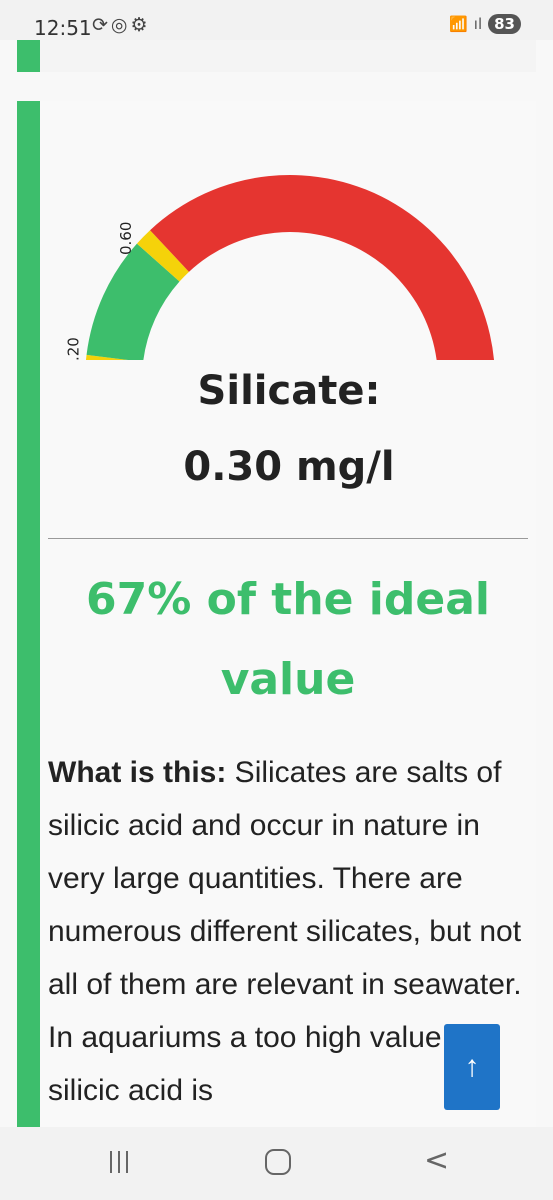  I want to click on status-time: 12:51, so click(63, 28).